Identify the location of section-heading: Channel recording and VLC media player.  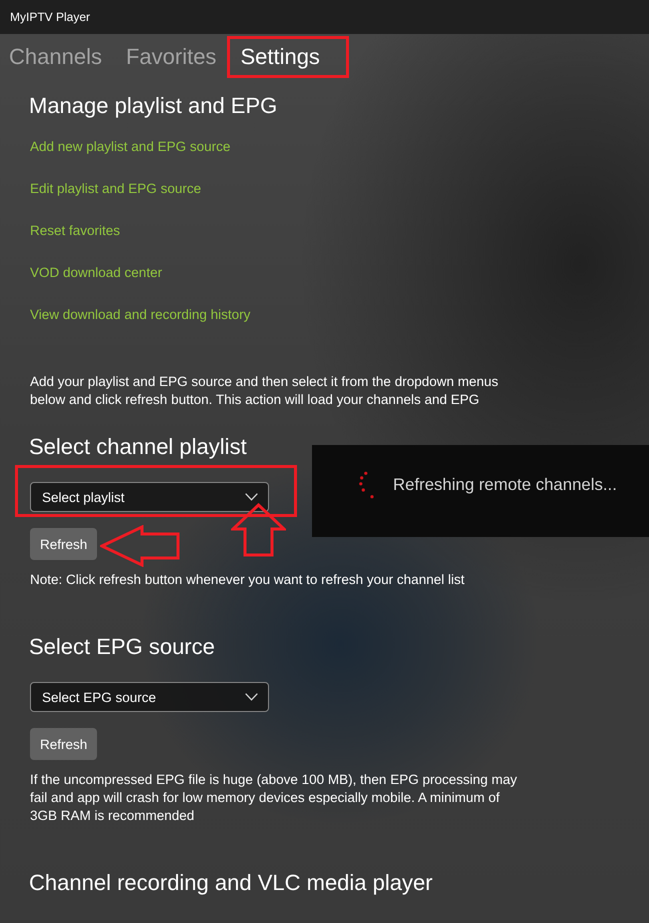
(231, 883).